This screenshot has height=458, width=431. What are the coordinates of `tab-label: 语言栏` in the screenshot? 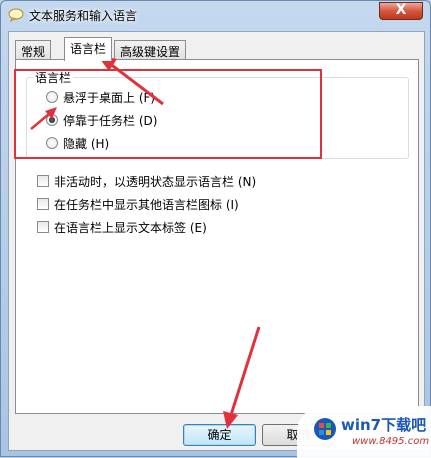 It's located at (88, 49).